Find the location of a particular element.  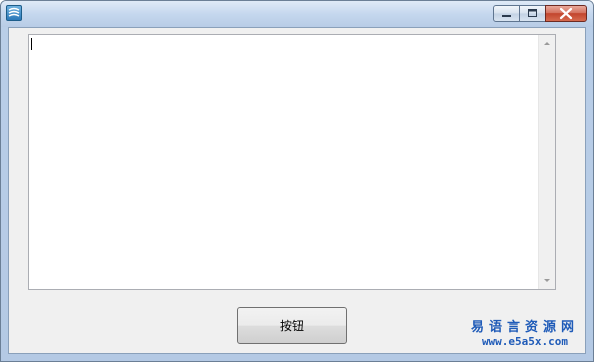

maximize-icon is located at coordinates (532, 13).